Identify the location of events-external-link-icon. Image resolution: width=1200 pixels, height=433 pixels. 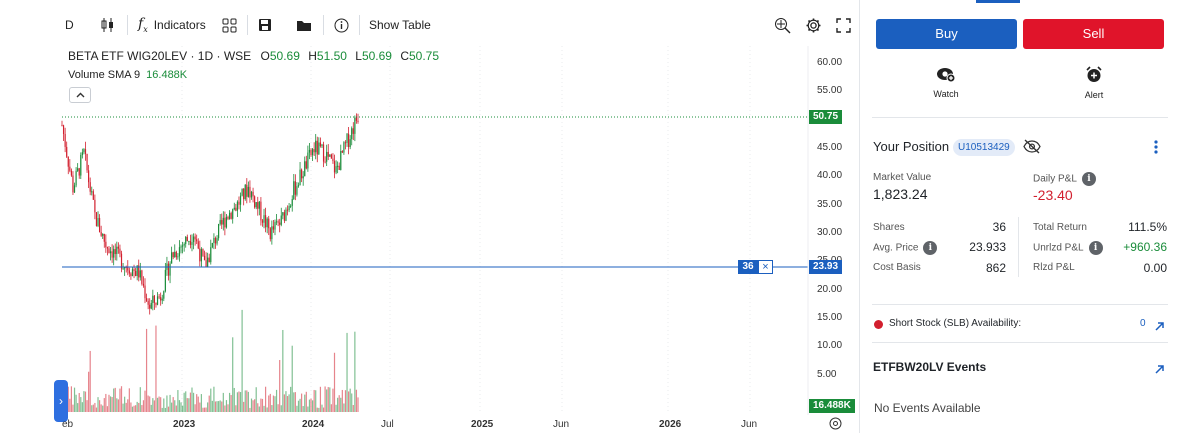
(1159, 371).